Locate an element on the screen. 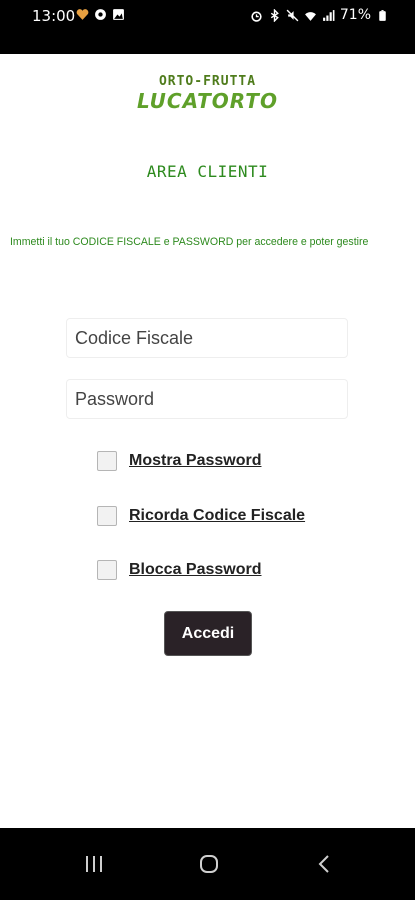 Image resolution: width=415 pixels, height=900 pixels. home-icon is located at coordinates (209, 864).